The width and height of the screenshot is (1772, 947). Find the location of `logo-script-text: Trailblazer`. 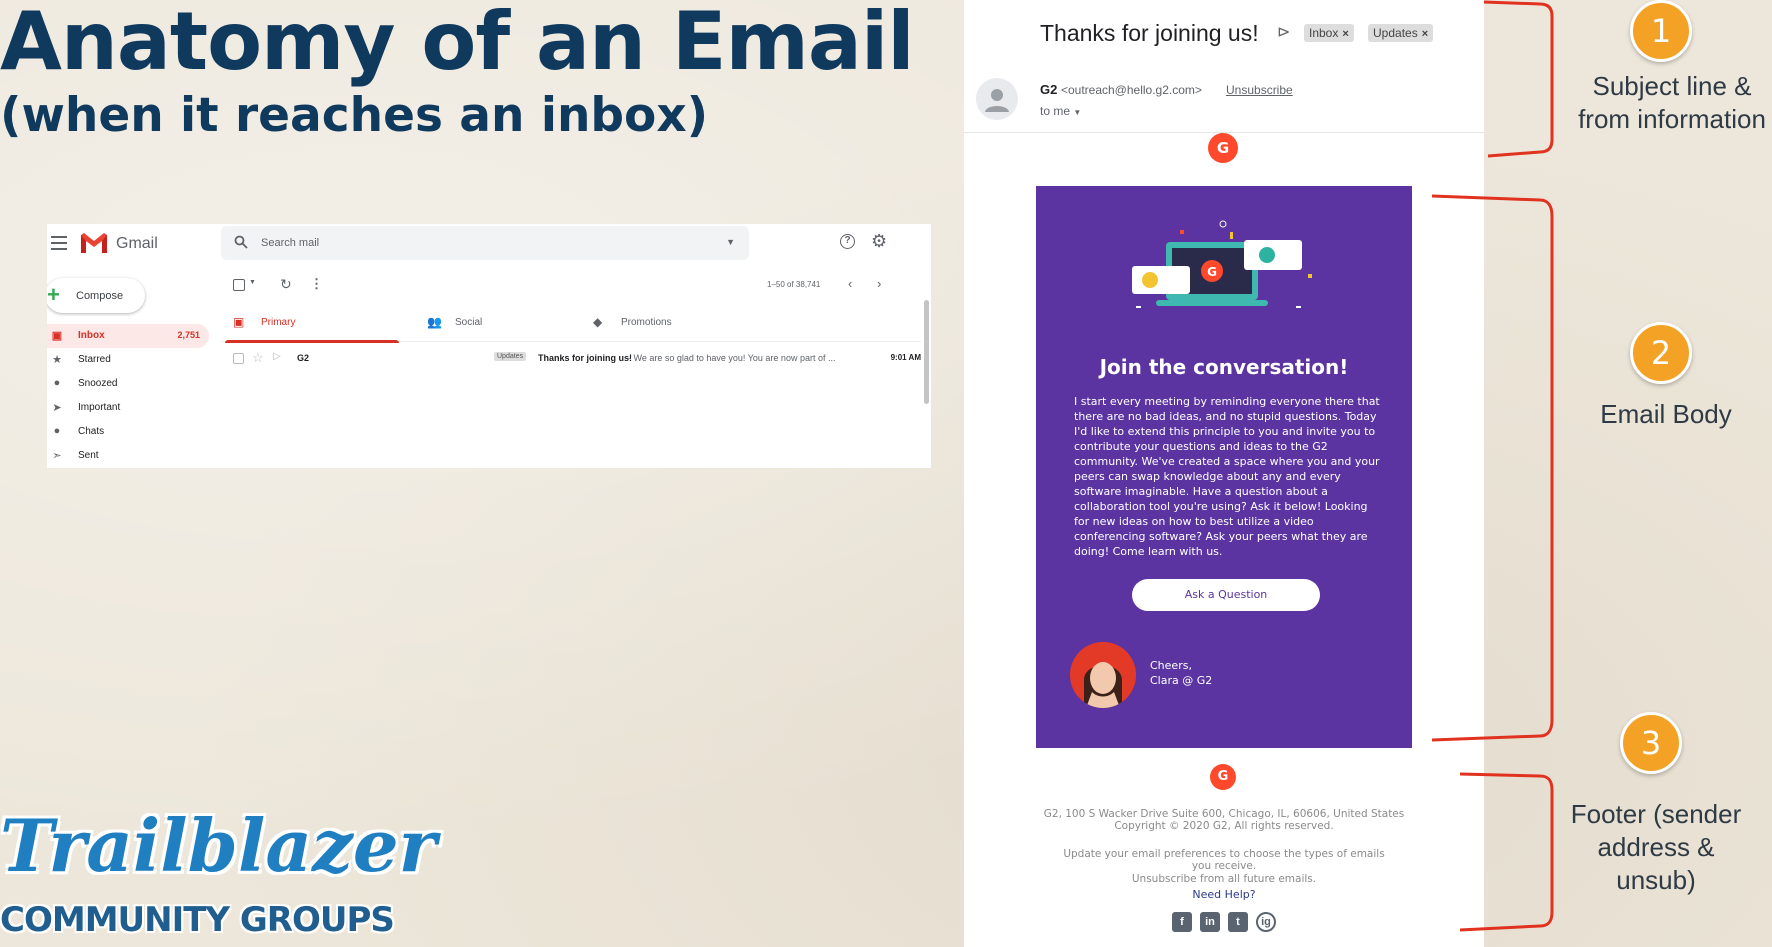

logo-script-text: Trailblazer is located at coordinates (218, 845).